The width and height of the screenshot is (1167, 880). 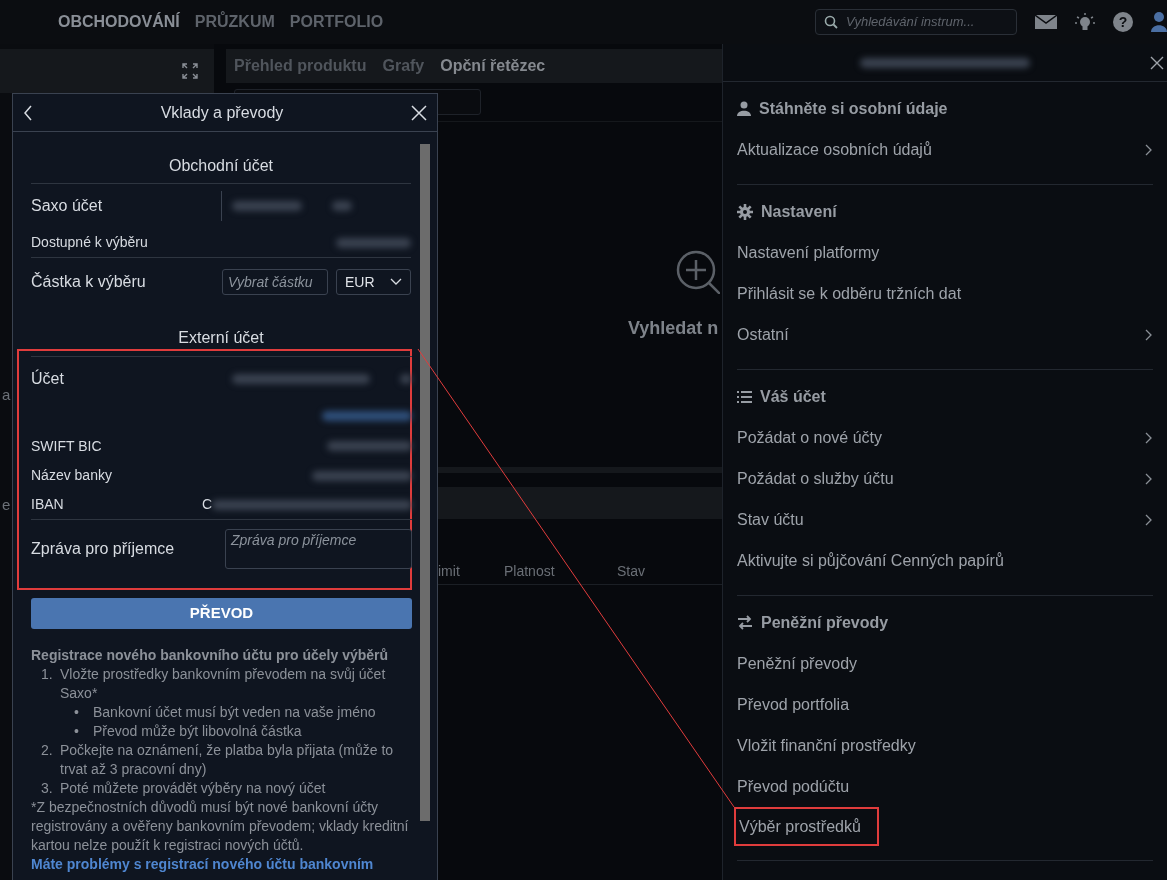 I want to click on expand-icon, so click(x=190, y=71).